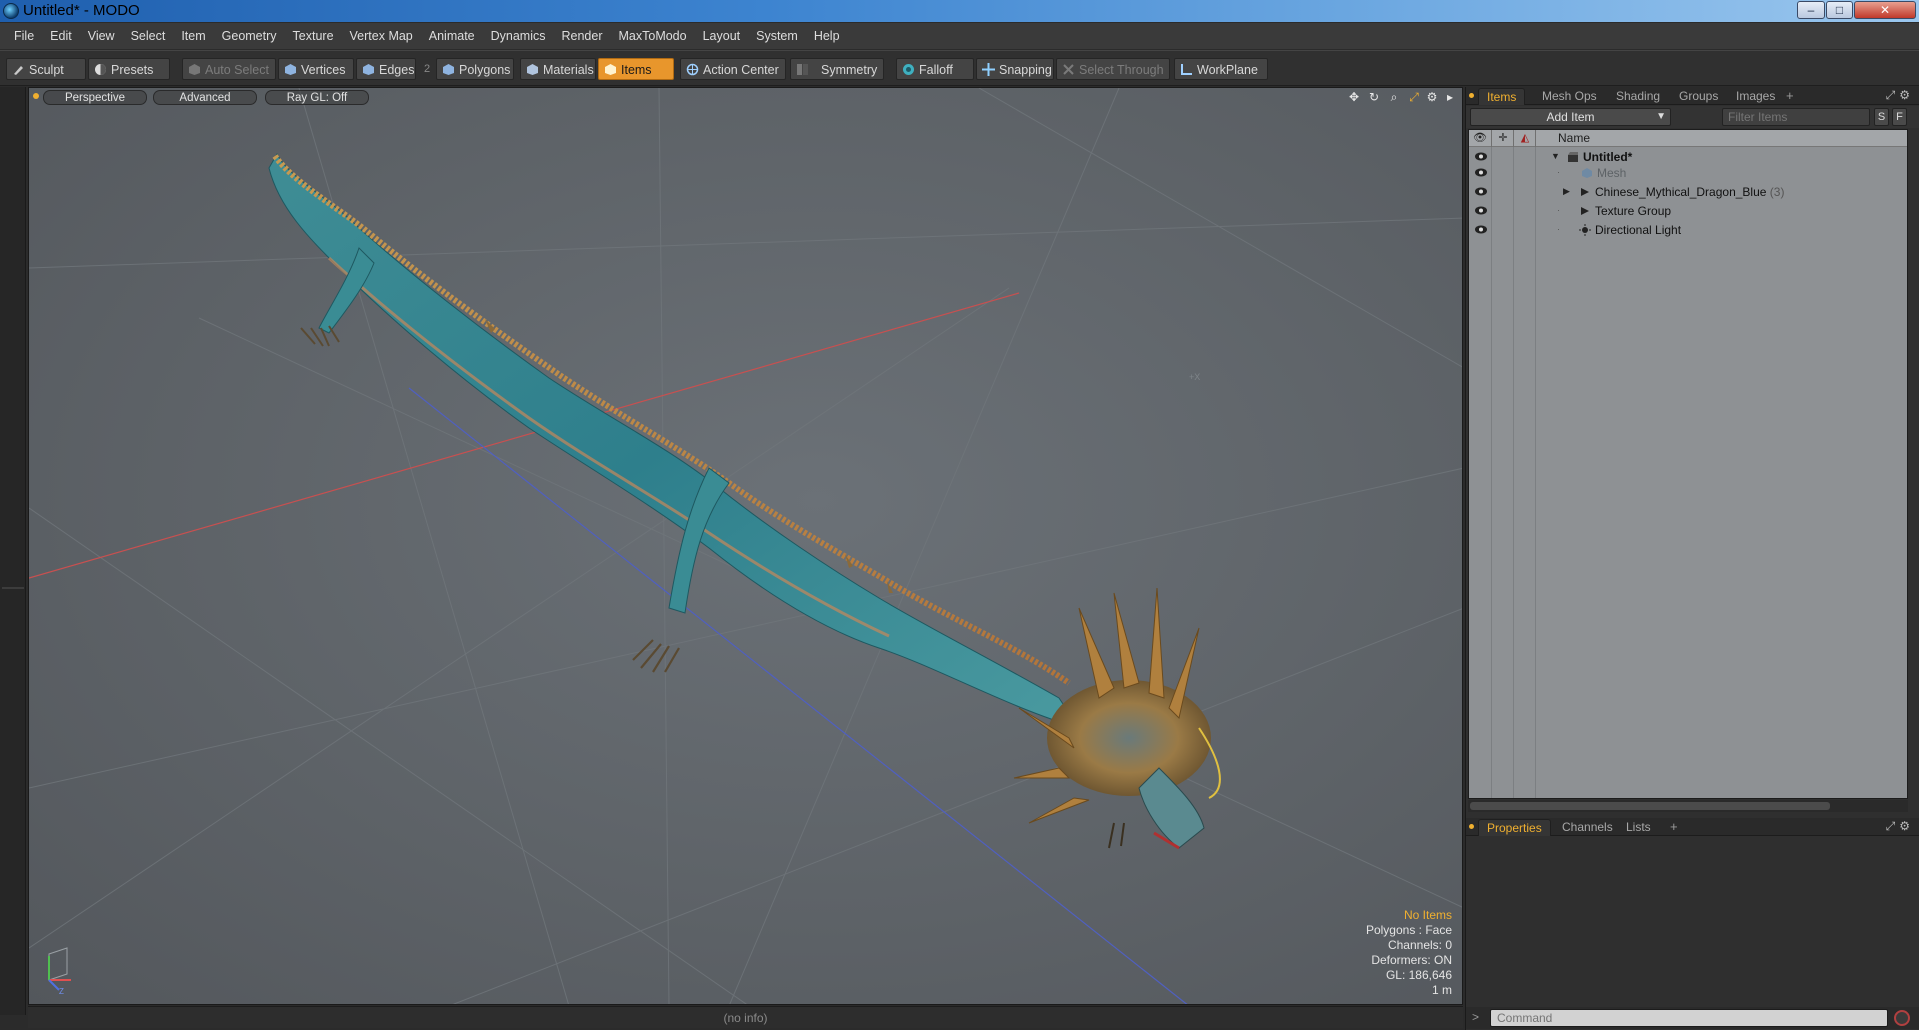 This screenshot has width=1919, height=1030. What do you see at coordinates (317, 97) in the screenshot?
I see `raygl-toggle-tab: Ray GL: Off` at bounding box center [317, 97].